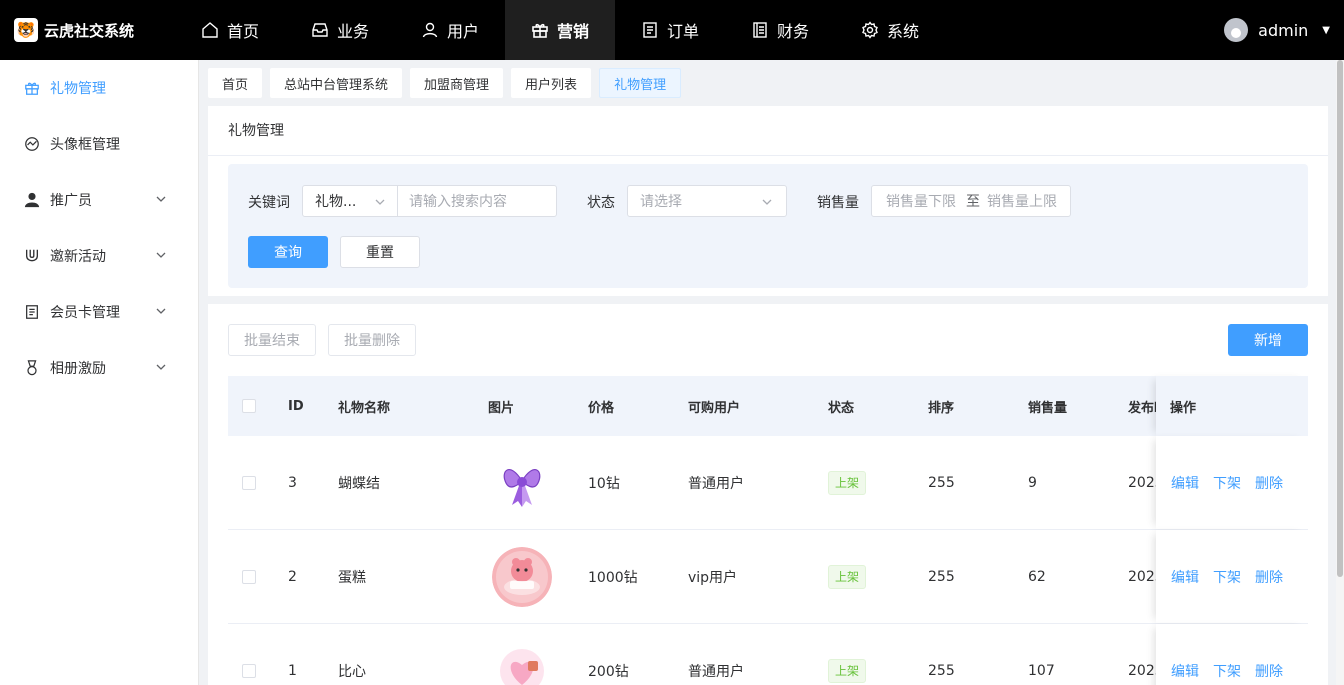 The width and height of the screenshot is (1344, 685). Describe the element at coordinates (235, 83) in the screenshot. I see `tab-home: 首页` at that location.